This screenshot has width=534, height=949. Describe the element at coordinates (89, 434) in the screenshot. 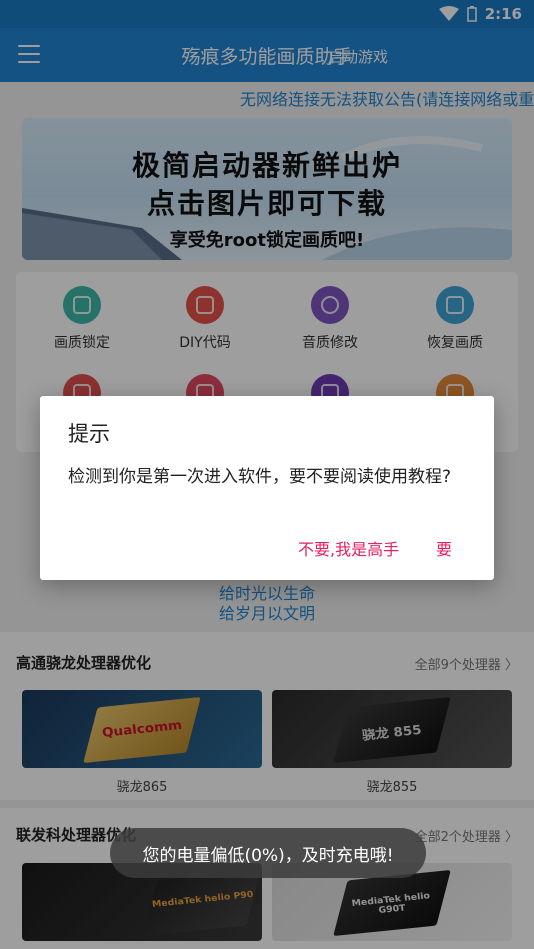

I see `dialog-title: 提示` at that location.